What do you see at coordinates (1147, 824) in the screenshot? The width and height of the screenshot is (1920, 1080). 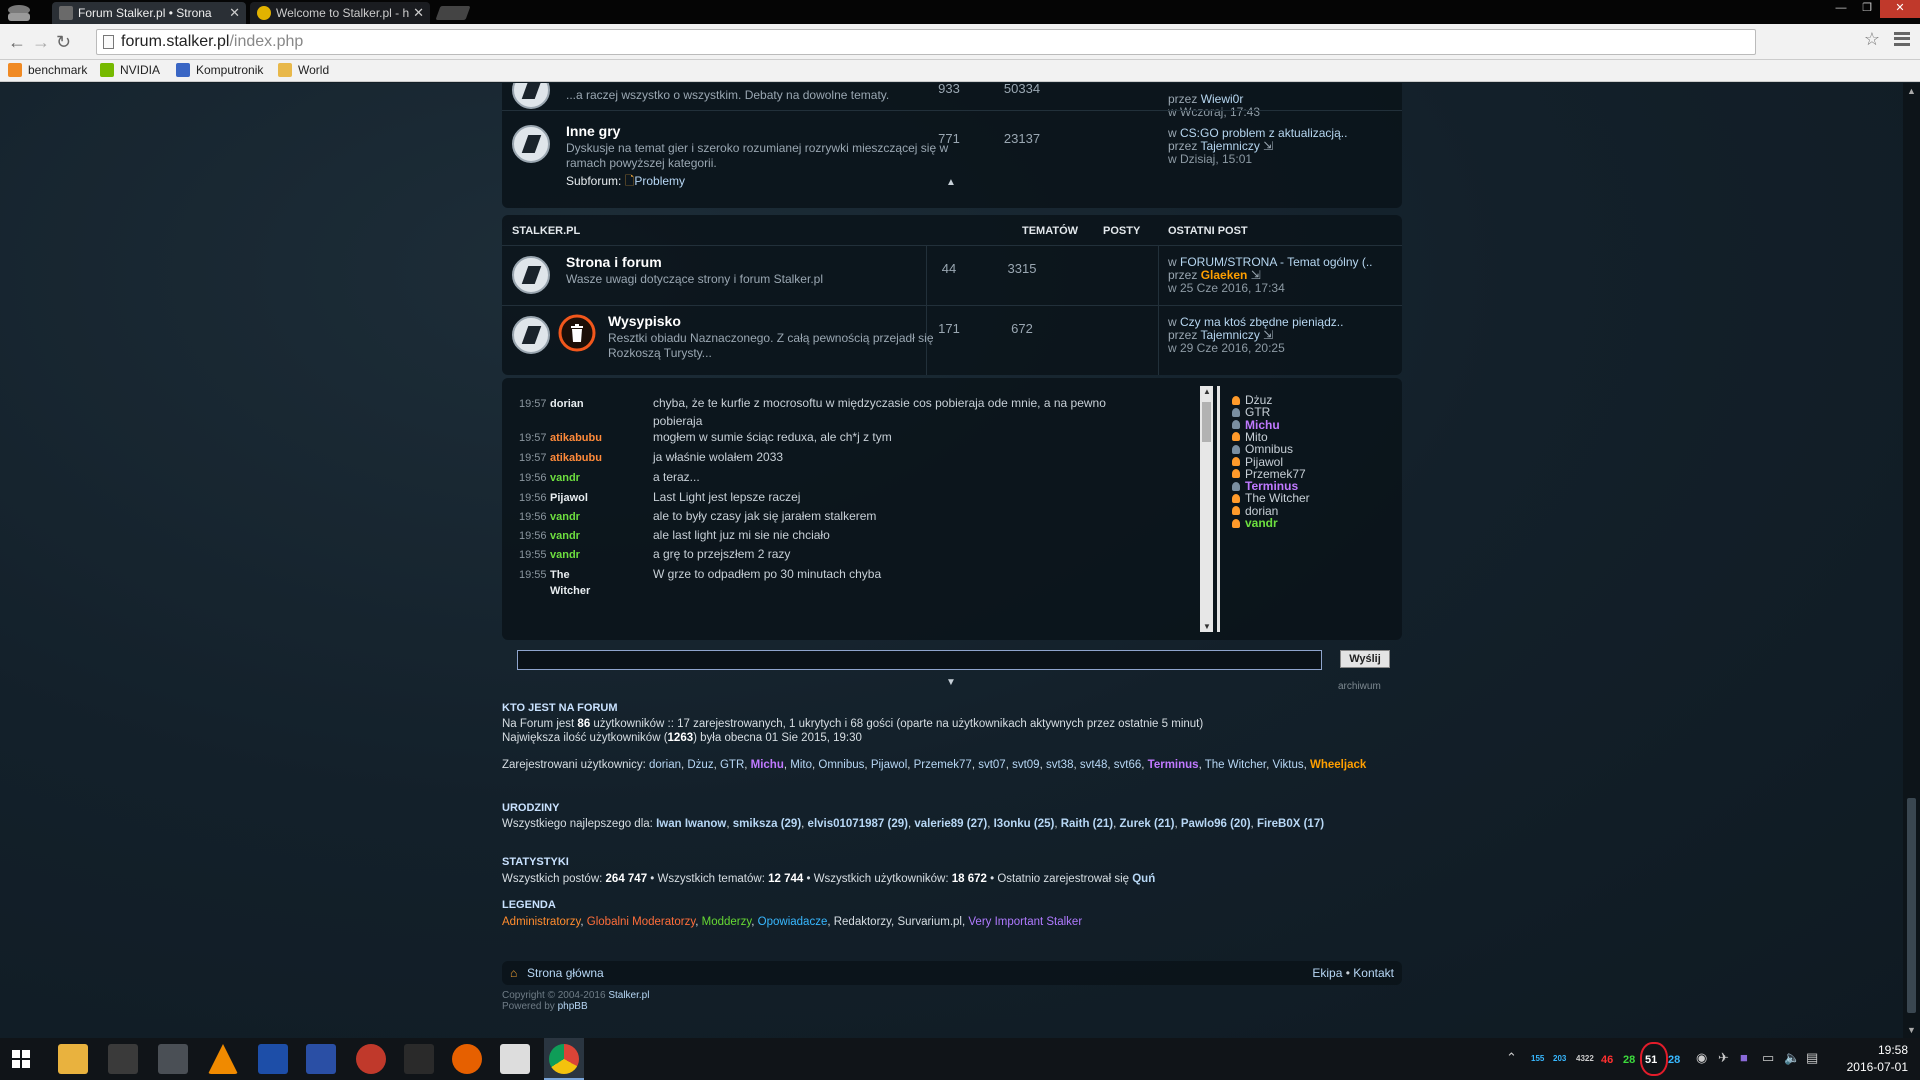 I see `birthday-user-link: Zurek (21)` at bounding box center [1147, 824].